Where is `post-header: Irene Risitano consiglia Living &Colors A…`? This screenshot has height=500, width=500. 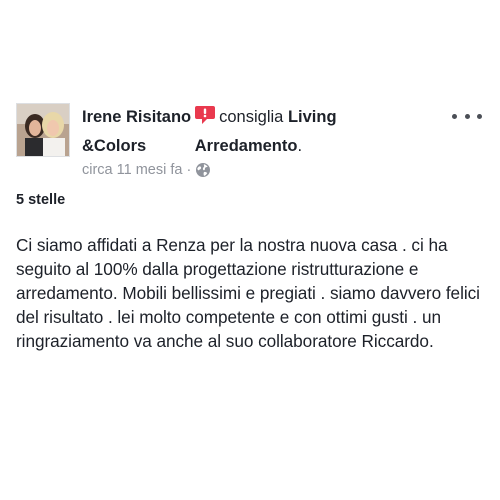
post-header: Irene Risitano consiglia Living &Colors A… is located at coordinates (277, 131).